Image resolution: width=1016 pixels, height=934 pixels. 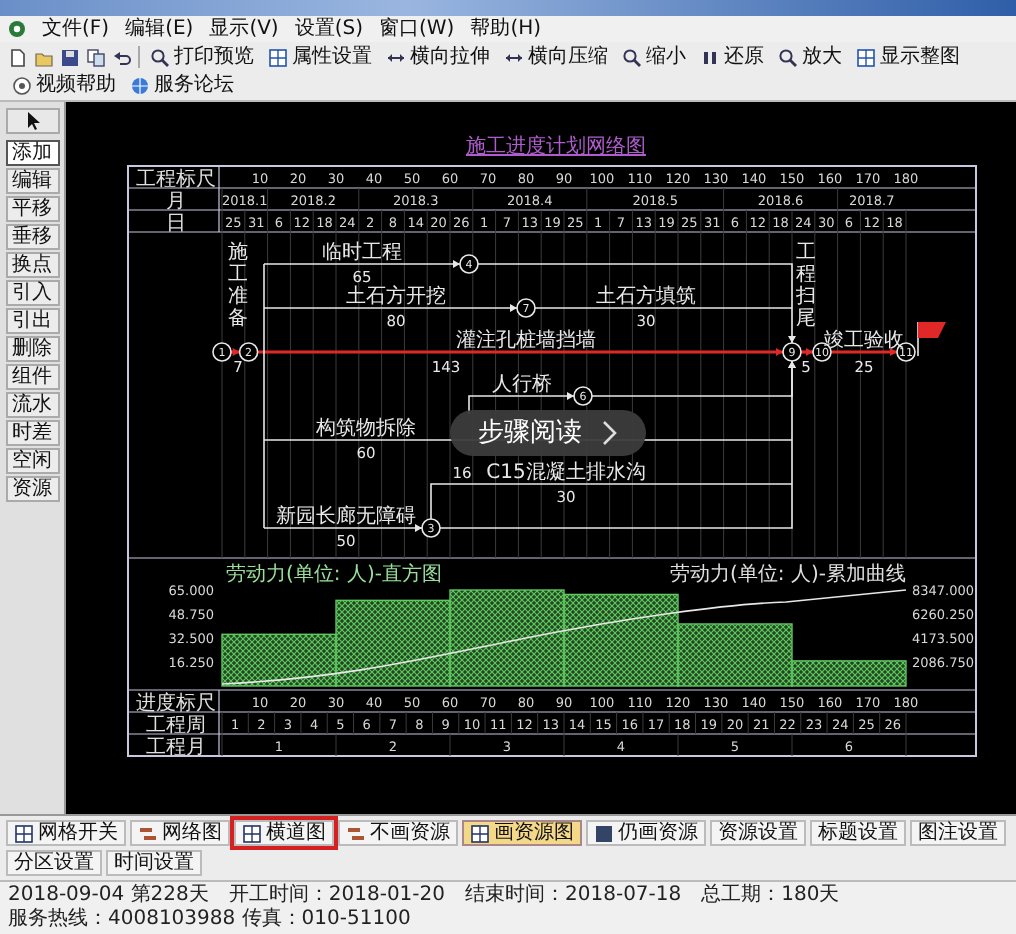 What do you see at coordinates (346, 517) in the screenshot?
I see `activity-label: 新园长廊无障碍` at bounding box center [346, 517].